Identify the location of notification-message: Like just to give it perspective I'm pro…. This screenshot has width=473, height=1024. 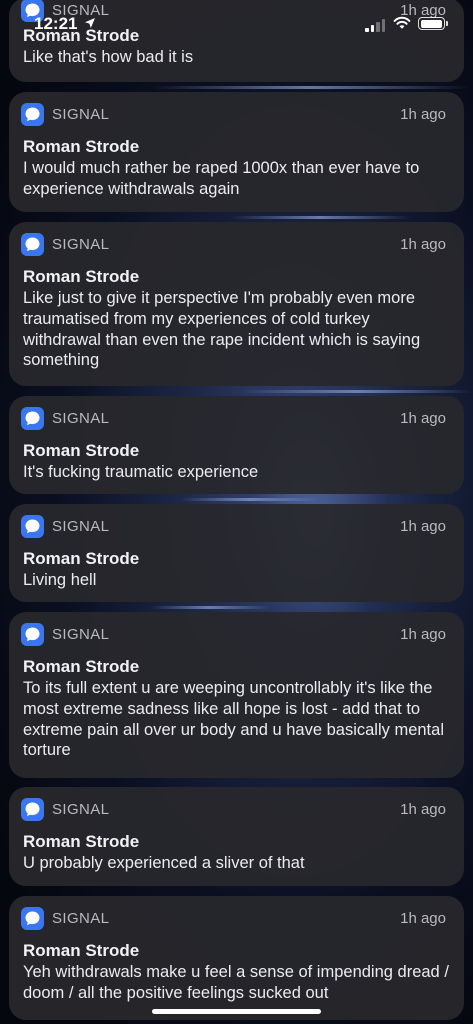
(222, 329).